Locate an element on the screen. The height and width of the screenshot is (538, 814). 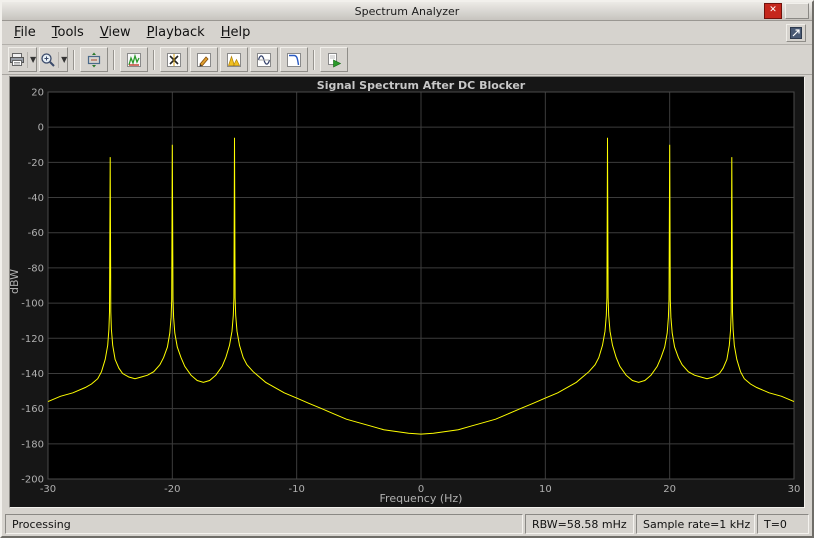
dock-button is located at coordinates (796, 32).